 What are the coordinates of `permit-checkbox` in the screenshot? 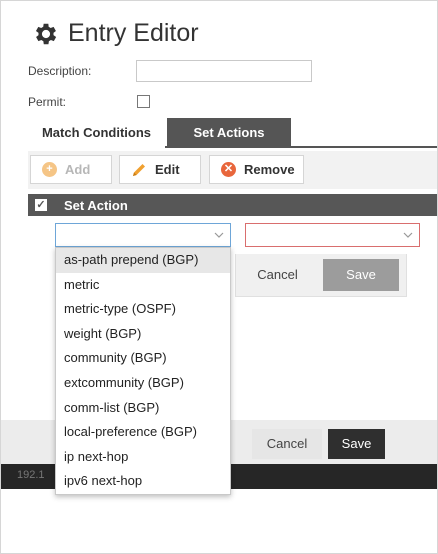 It's located at (143, 101).